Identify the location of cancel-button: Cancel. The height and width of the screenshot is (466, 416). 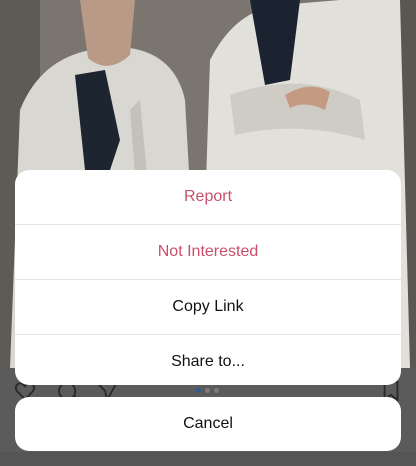
(208, 424).